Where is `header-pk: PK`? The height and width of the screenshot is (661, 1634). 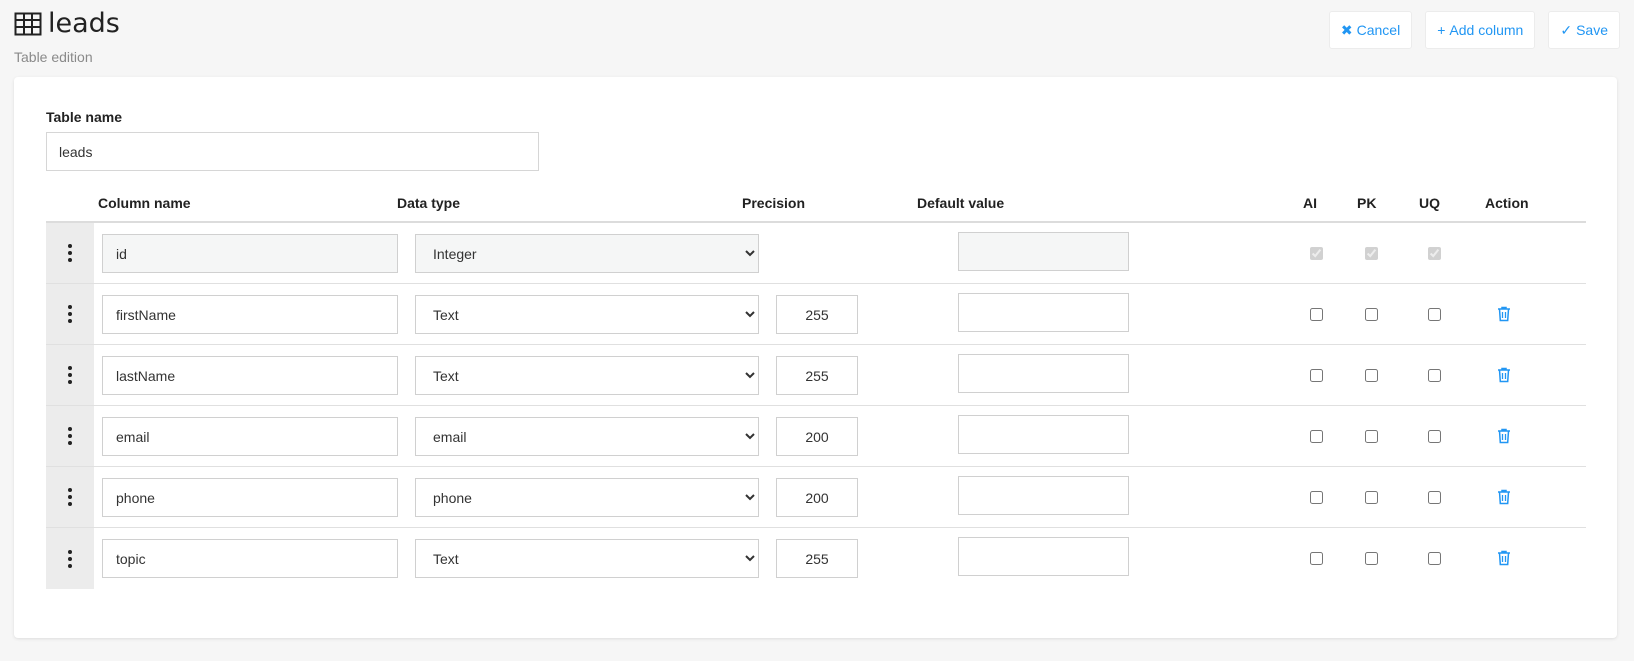
header-pk: PK is located at coordinates (1367, 203).